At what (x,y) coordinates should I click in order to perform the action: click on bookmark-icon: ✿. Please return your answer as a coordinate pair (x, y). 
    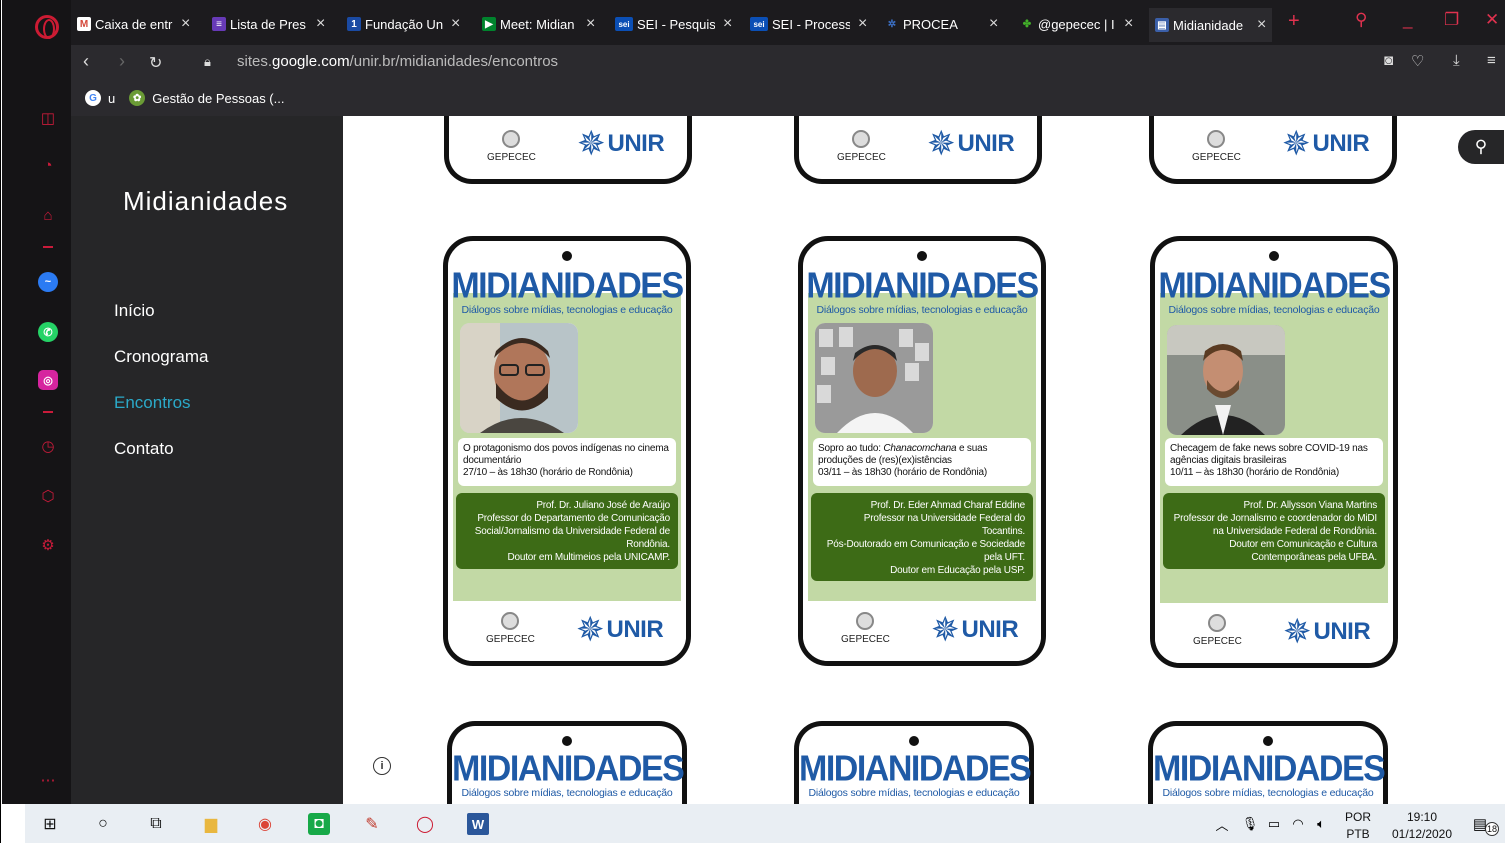
    Looking at the image, I should click on (137, 98).